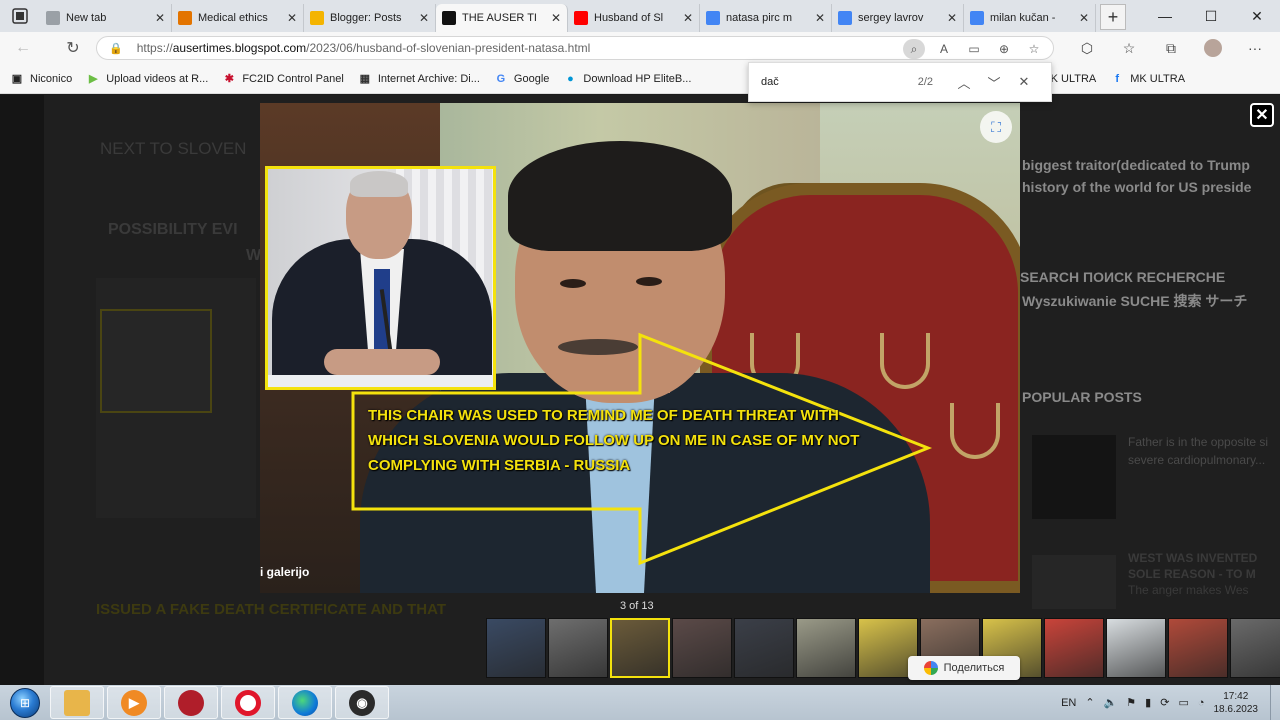  What do you see at coordinates (1183, 702) in the screenshot?
I see `display-icon: ▭` at bounding box center [1183, 702].